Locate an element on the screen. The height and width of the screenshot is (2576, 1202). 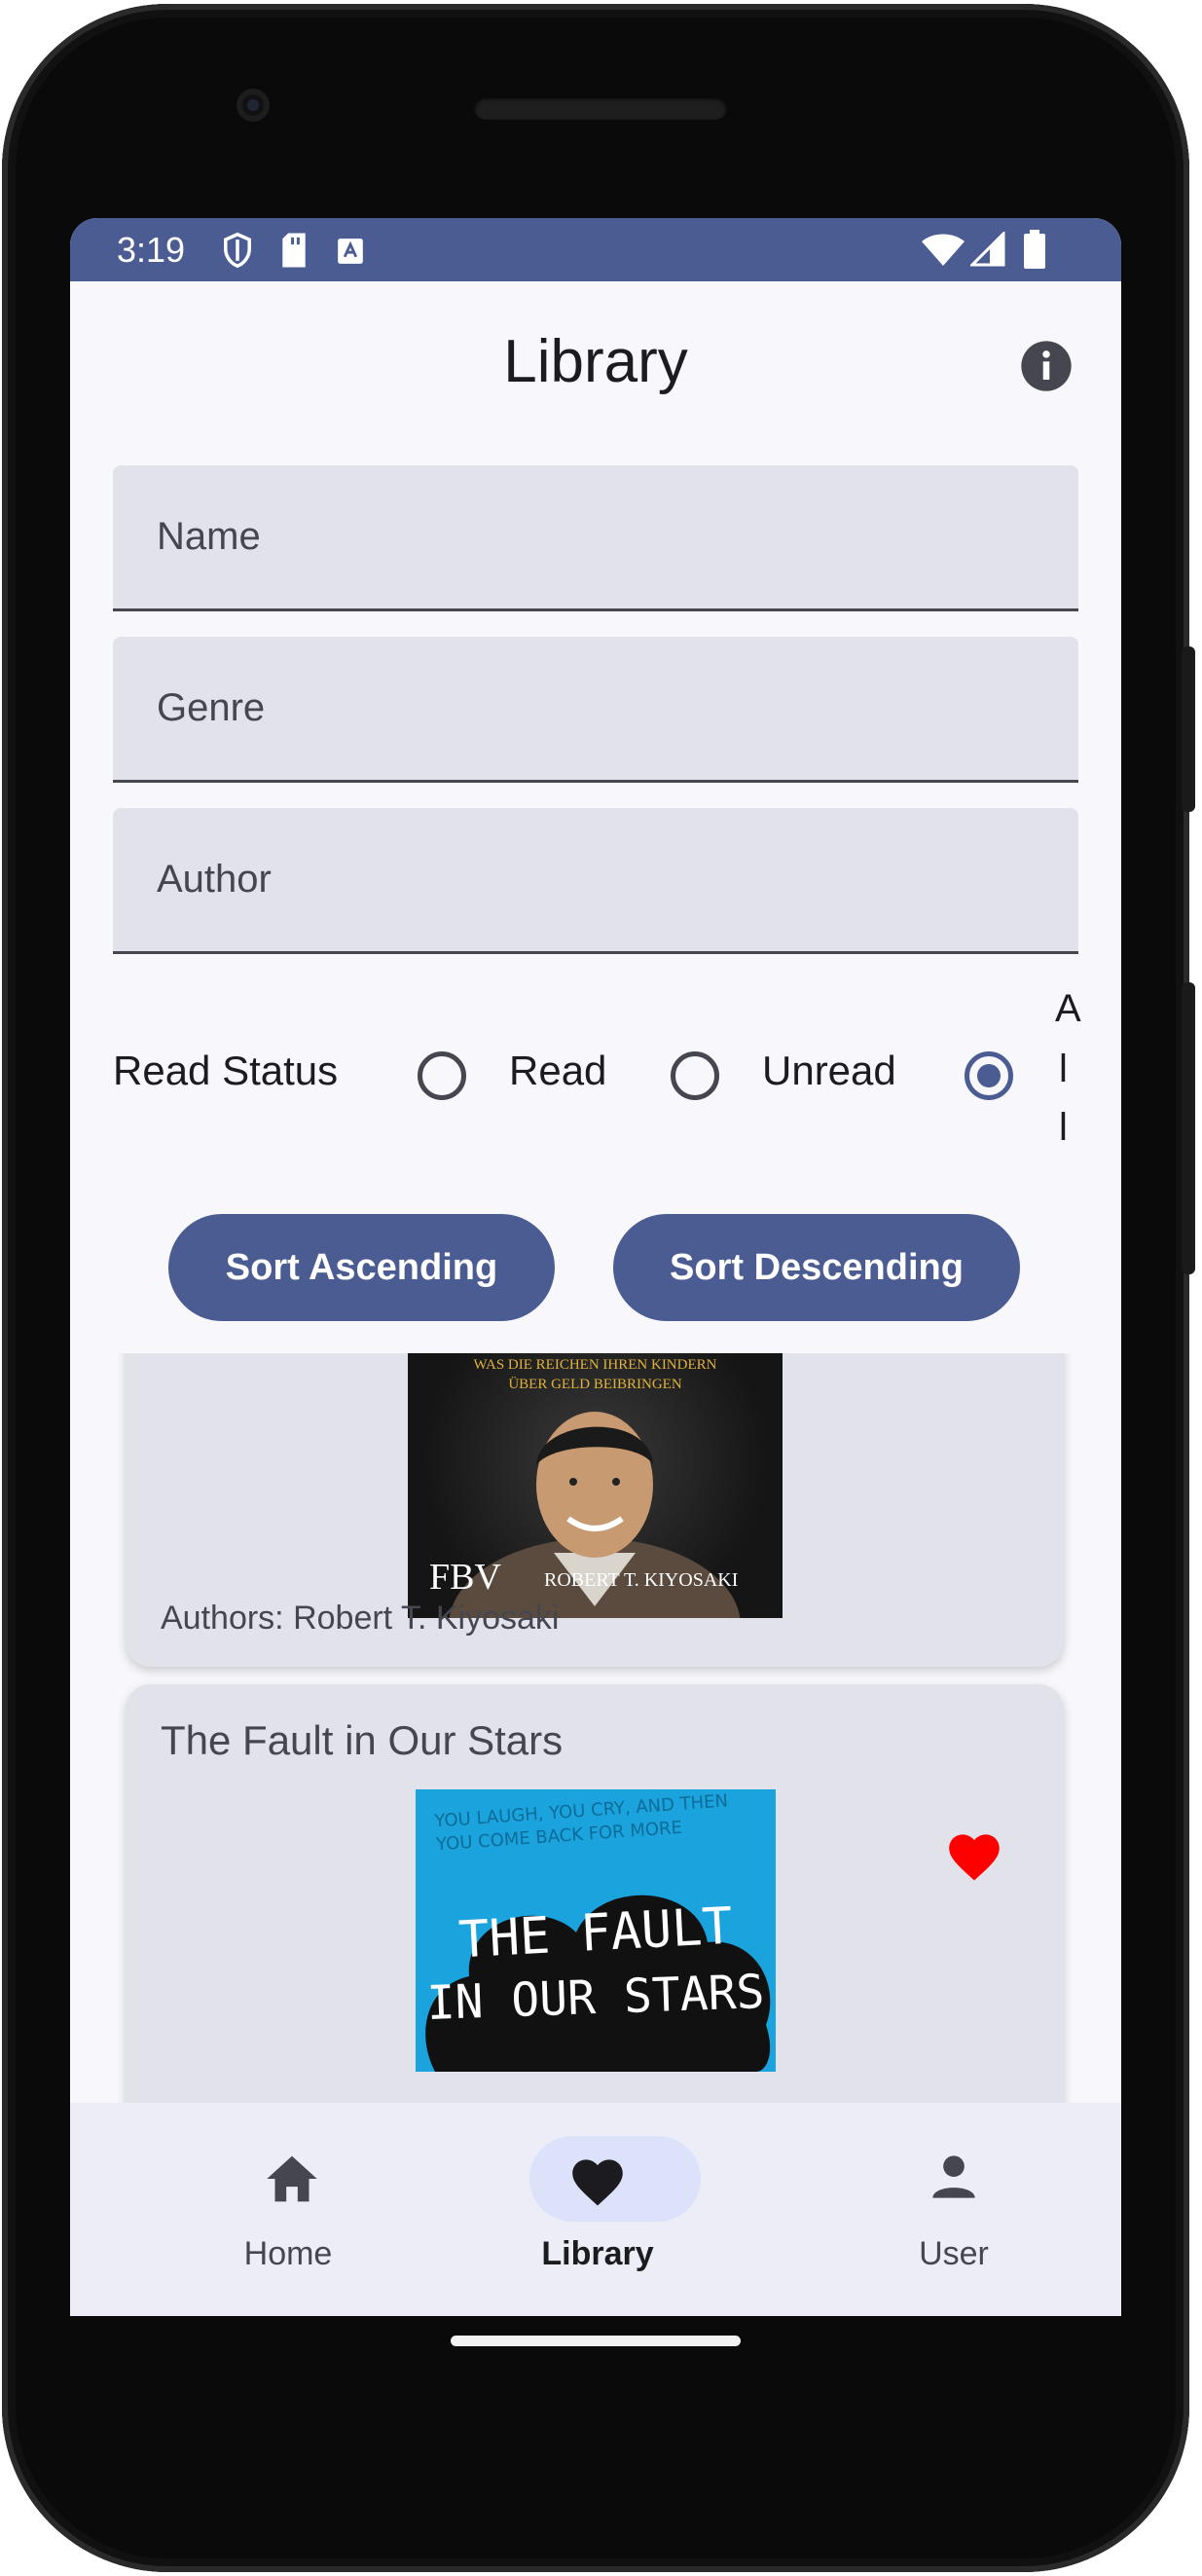
nav-item-user: User is located at coordinates (954, 2209).